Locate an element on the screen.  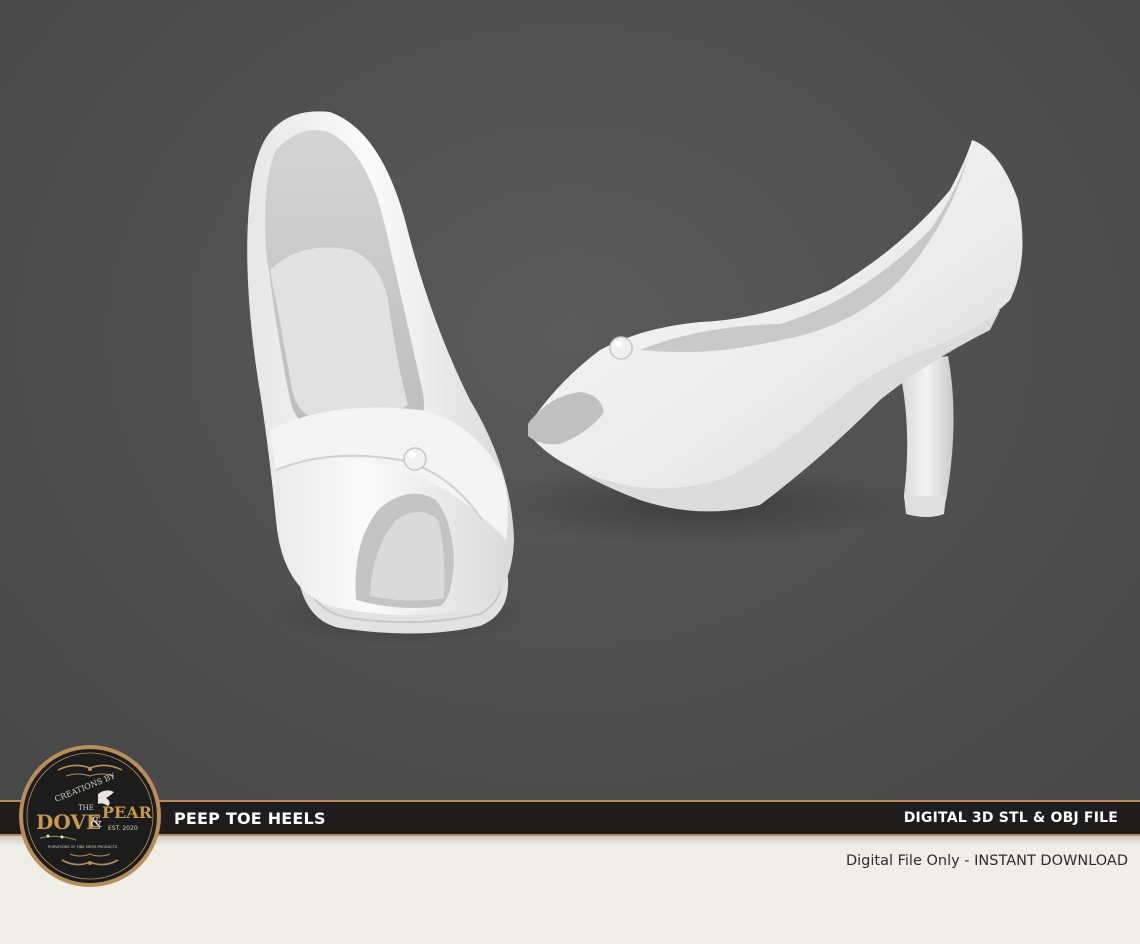
file-type-label: DIGITAL 3D STL & OBJ FILE is located at coordinates (1010, 818).